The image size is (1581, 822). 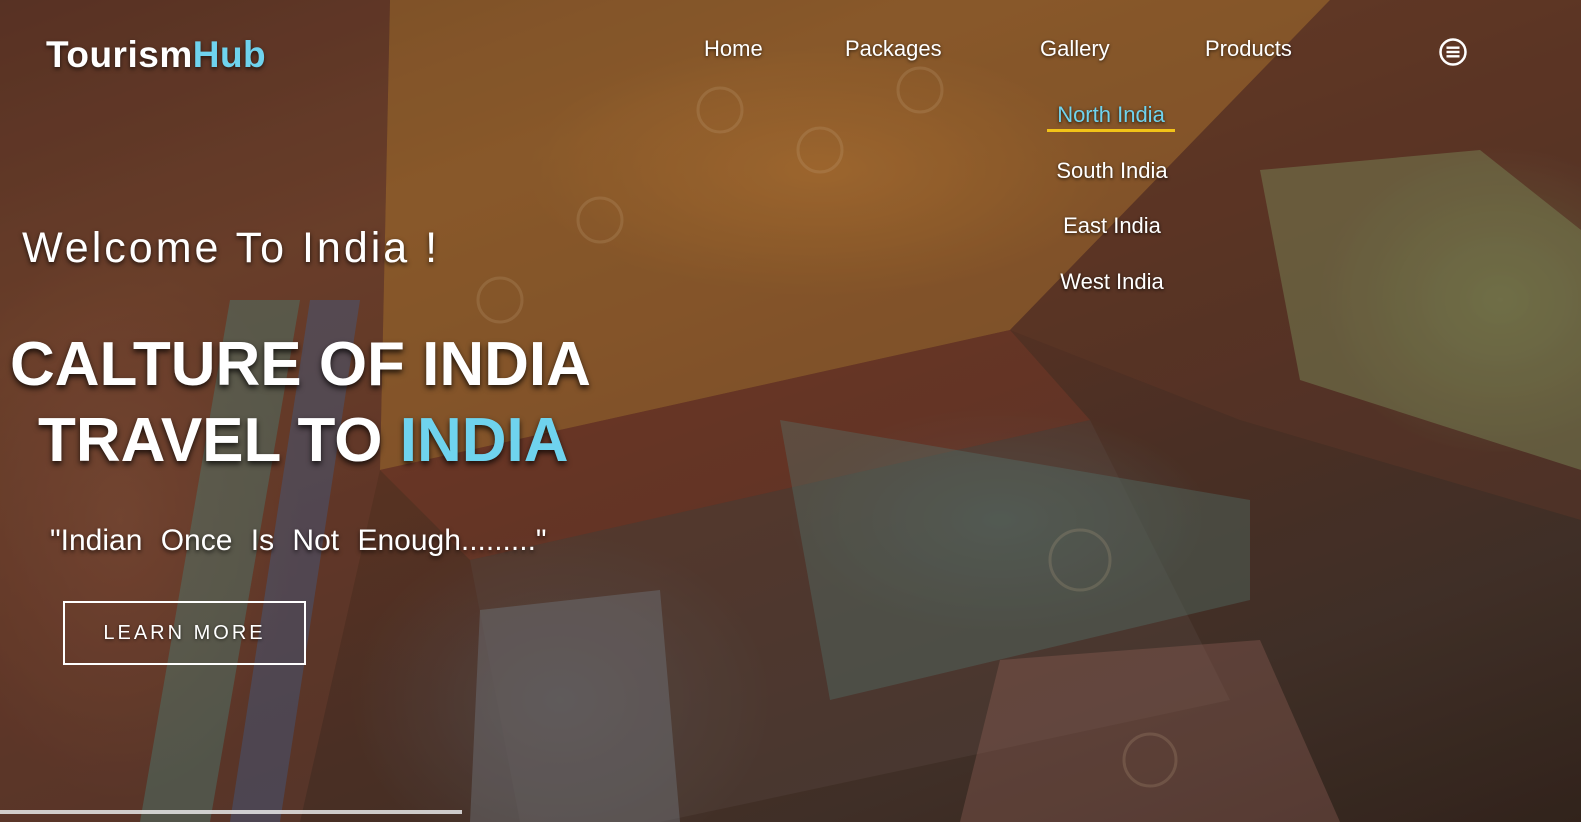 I want to click on hero-headline-line1: CALTURE OF INDIA, so click(x=300, y=364).